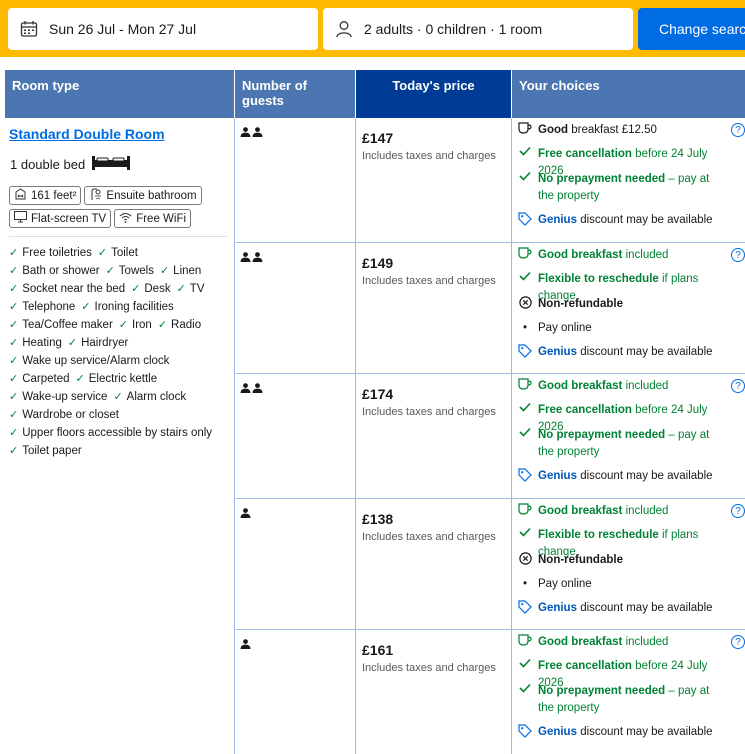 The height and width of the screenshot is (754, 745). I want to click on amenity-label: Electric kettle, so click(123, 379).